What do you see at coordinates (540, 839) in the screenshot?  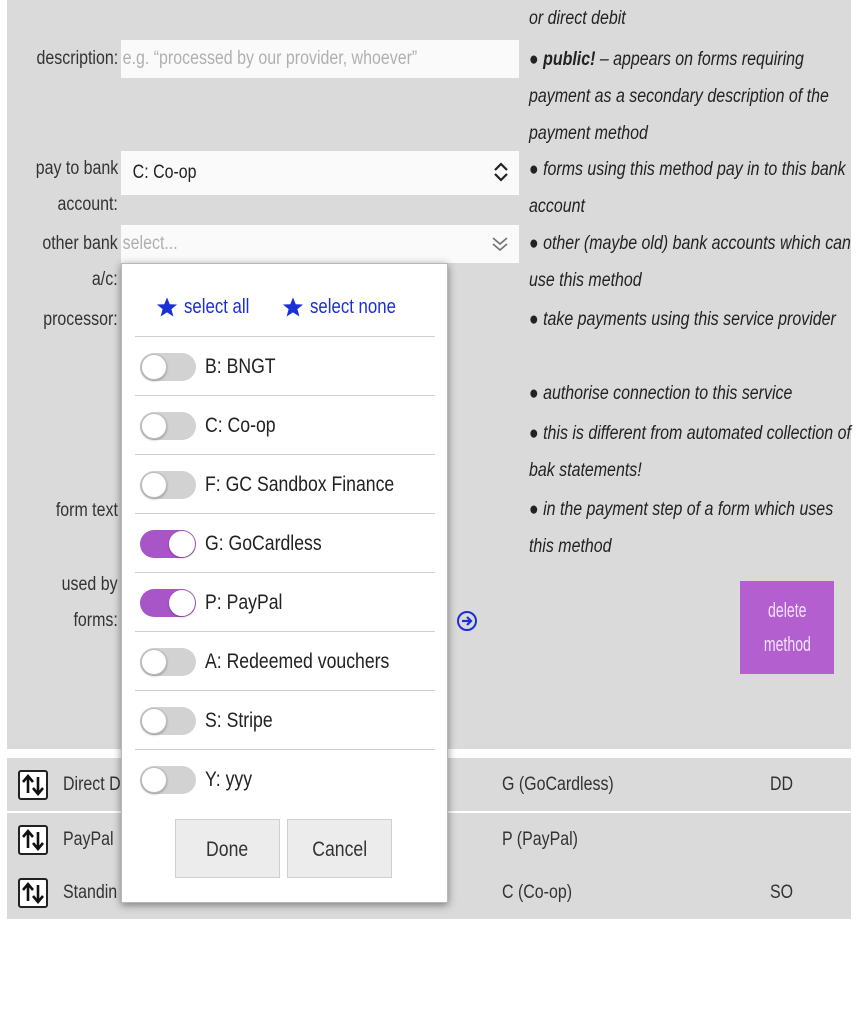 I see `method-processor: P (PayPal)` at bounding box center [540, 839].